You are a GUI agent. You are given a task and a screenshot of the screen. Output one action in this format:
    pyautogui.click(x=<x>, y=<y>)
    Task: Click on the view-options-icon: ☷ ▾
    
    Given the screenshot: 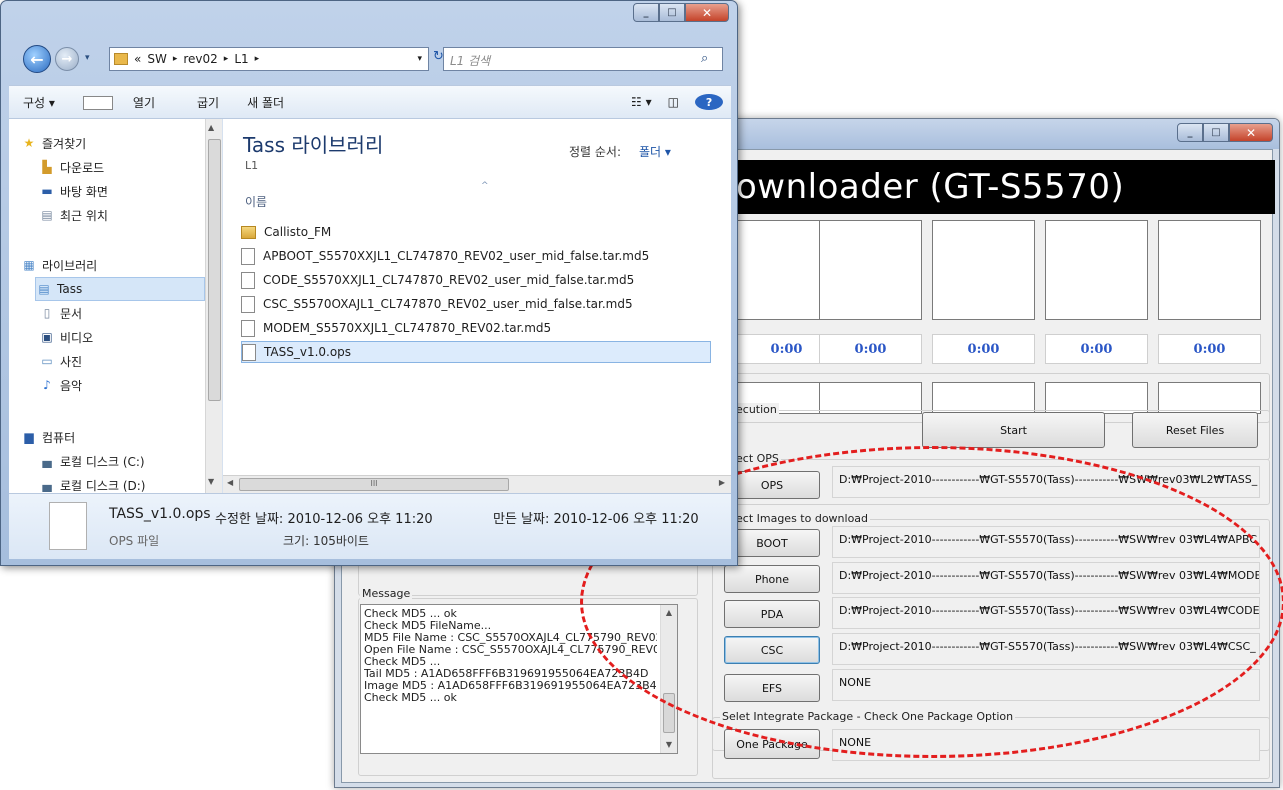 What is the action you would take?
    pyautogui.click(x=641, y=102)
    